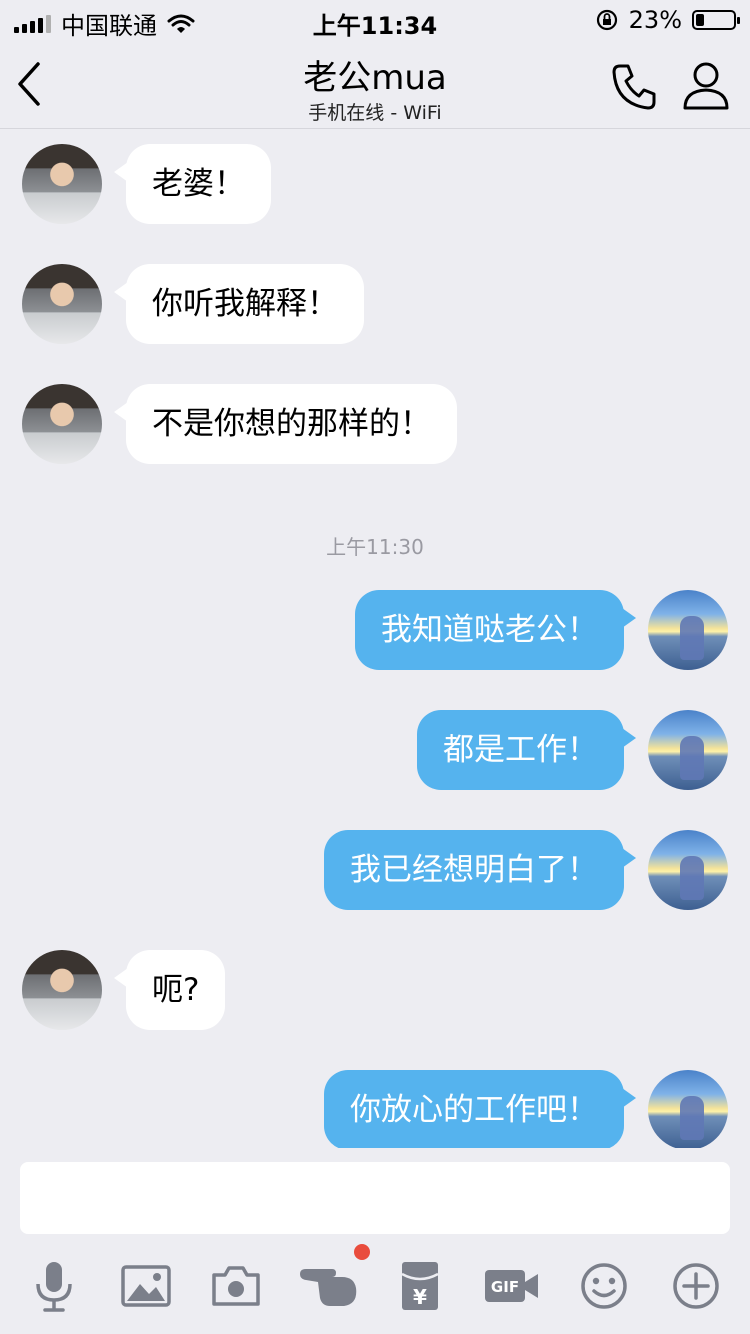 The image size is (750, 1334). I want to click on microphone-icon, so click(54, 1286).